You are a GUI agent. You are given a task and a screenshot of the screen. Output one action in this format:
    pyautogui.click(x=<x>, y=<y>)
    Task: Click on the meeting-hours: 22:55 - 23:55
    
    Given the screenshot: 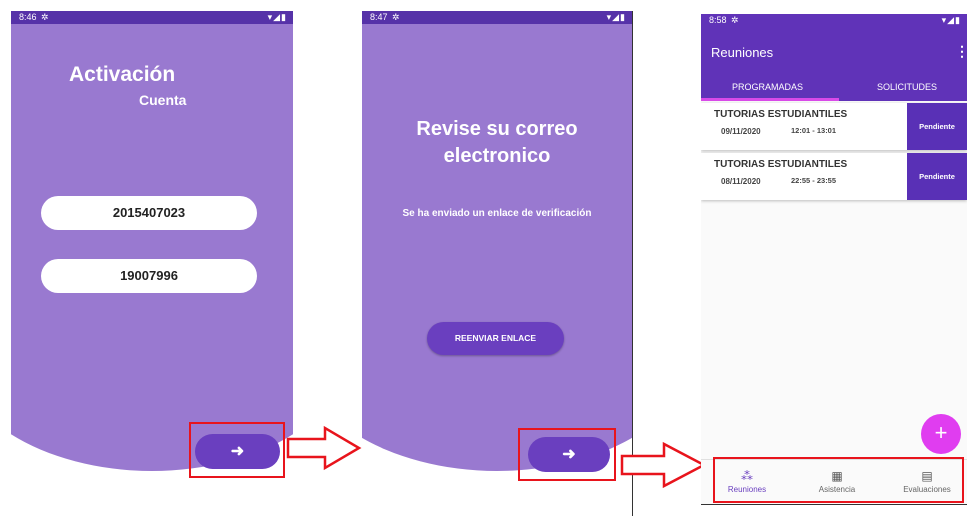 What is the action you would take?
    pyautogui.click(x=814, y=180)
    